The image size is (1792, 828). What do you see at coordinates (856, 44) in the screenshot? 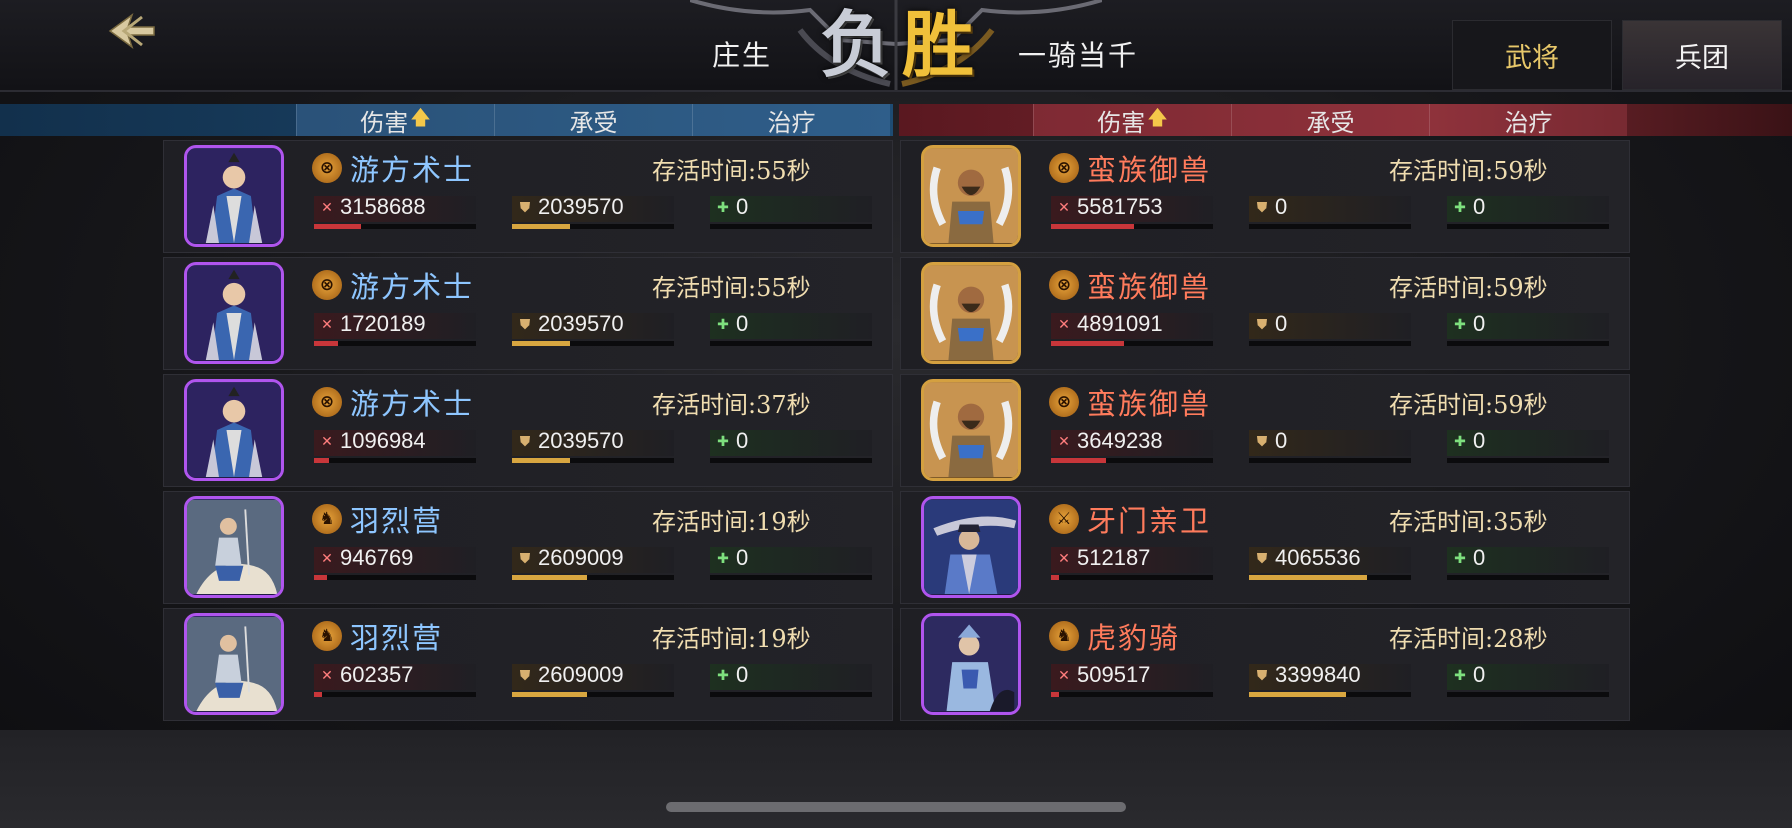
I see `lose-label: 负` at bounding box center [856, 44].